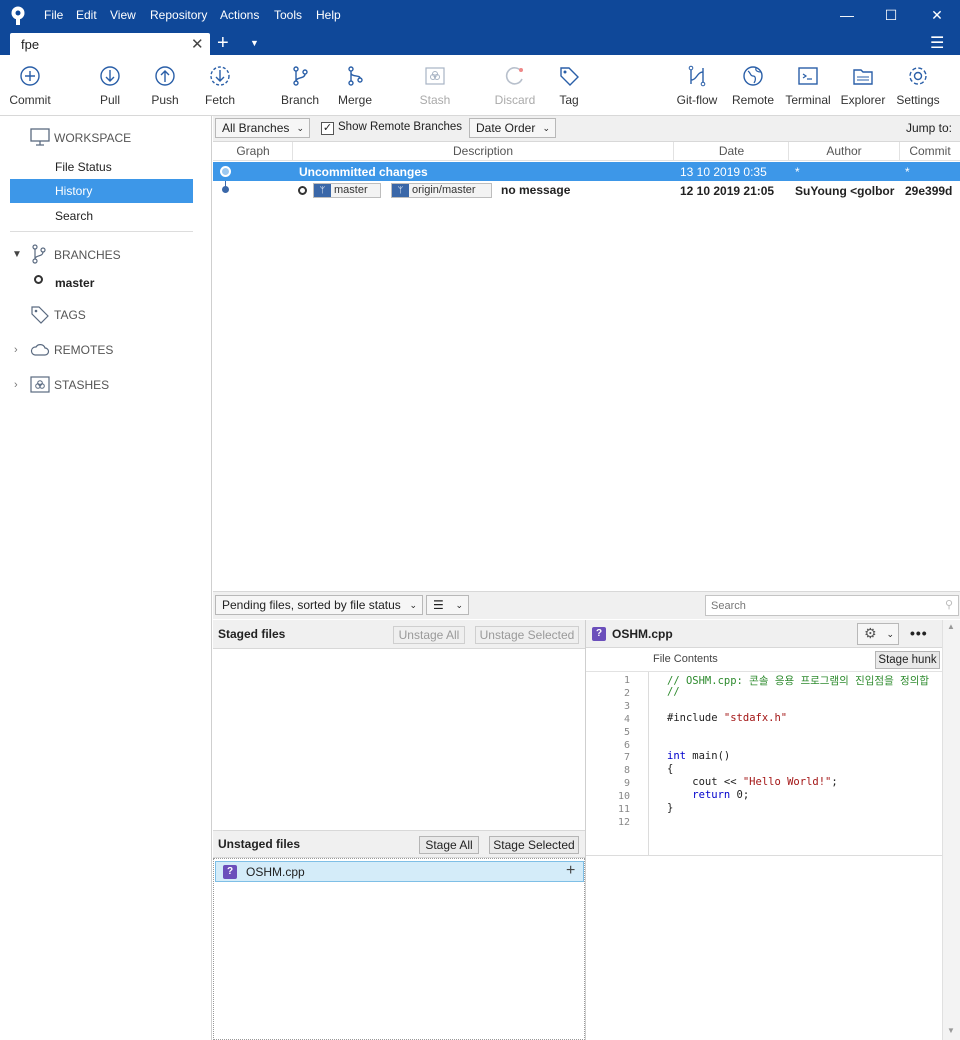 The width and height of the screenshot is (960, 1040). What do you see at coordinates (891, 15) in the screenshot?
I see `maximize-button: ☐` at bounding box center [891, 15].